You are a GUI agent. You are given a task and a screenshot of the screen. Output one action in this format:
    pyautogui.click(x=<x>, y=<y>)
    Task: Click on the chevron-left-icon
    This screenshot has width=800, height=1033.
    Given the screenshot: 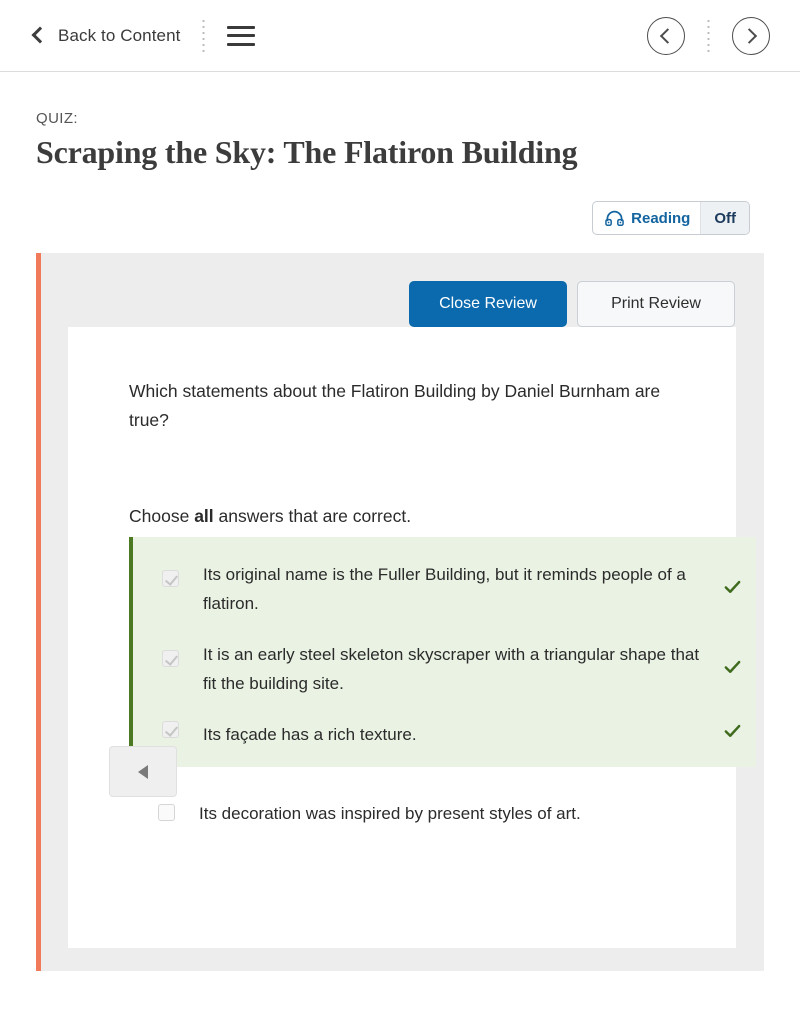 What is the action you would take?
    pyautogui.click(x=38, y=36)
    